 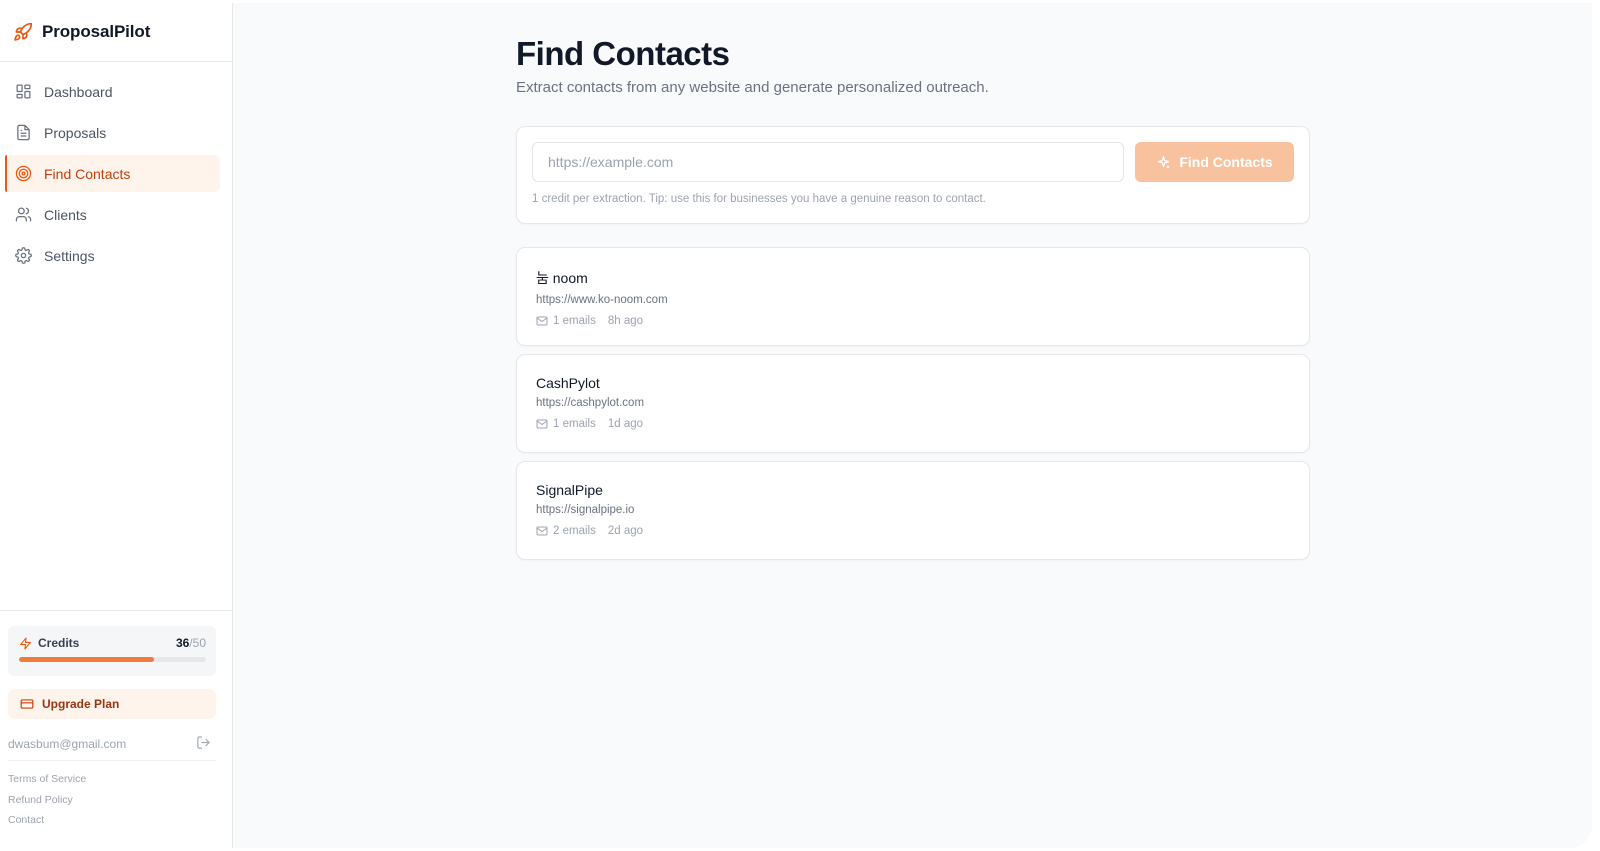 I want to click on result-url: https://www.ko-noom.com, so click(x=602, y=300).